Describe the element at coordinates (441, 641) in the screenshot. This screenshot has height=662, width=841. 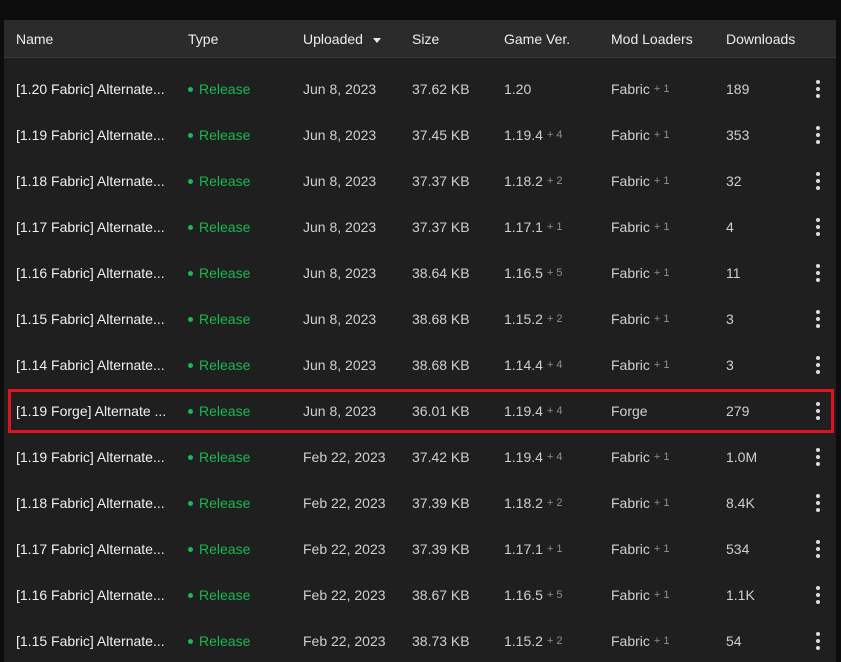
I see `file-size: 38.73 KB` at that location.